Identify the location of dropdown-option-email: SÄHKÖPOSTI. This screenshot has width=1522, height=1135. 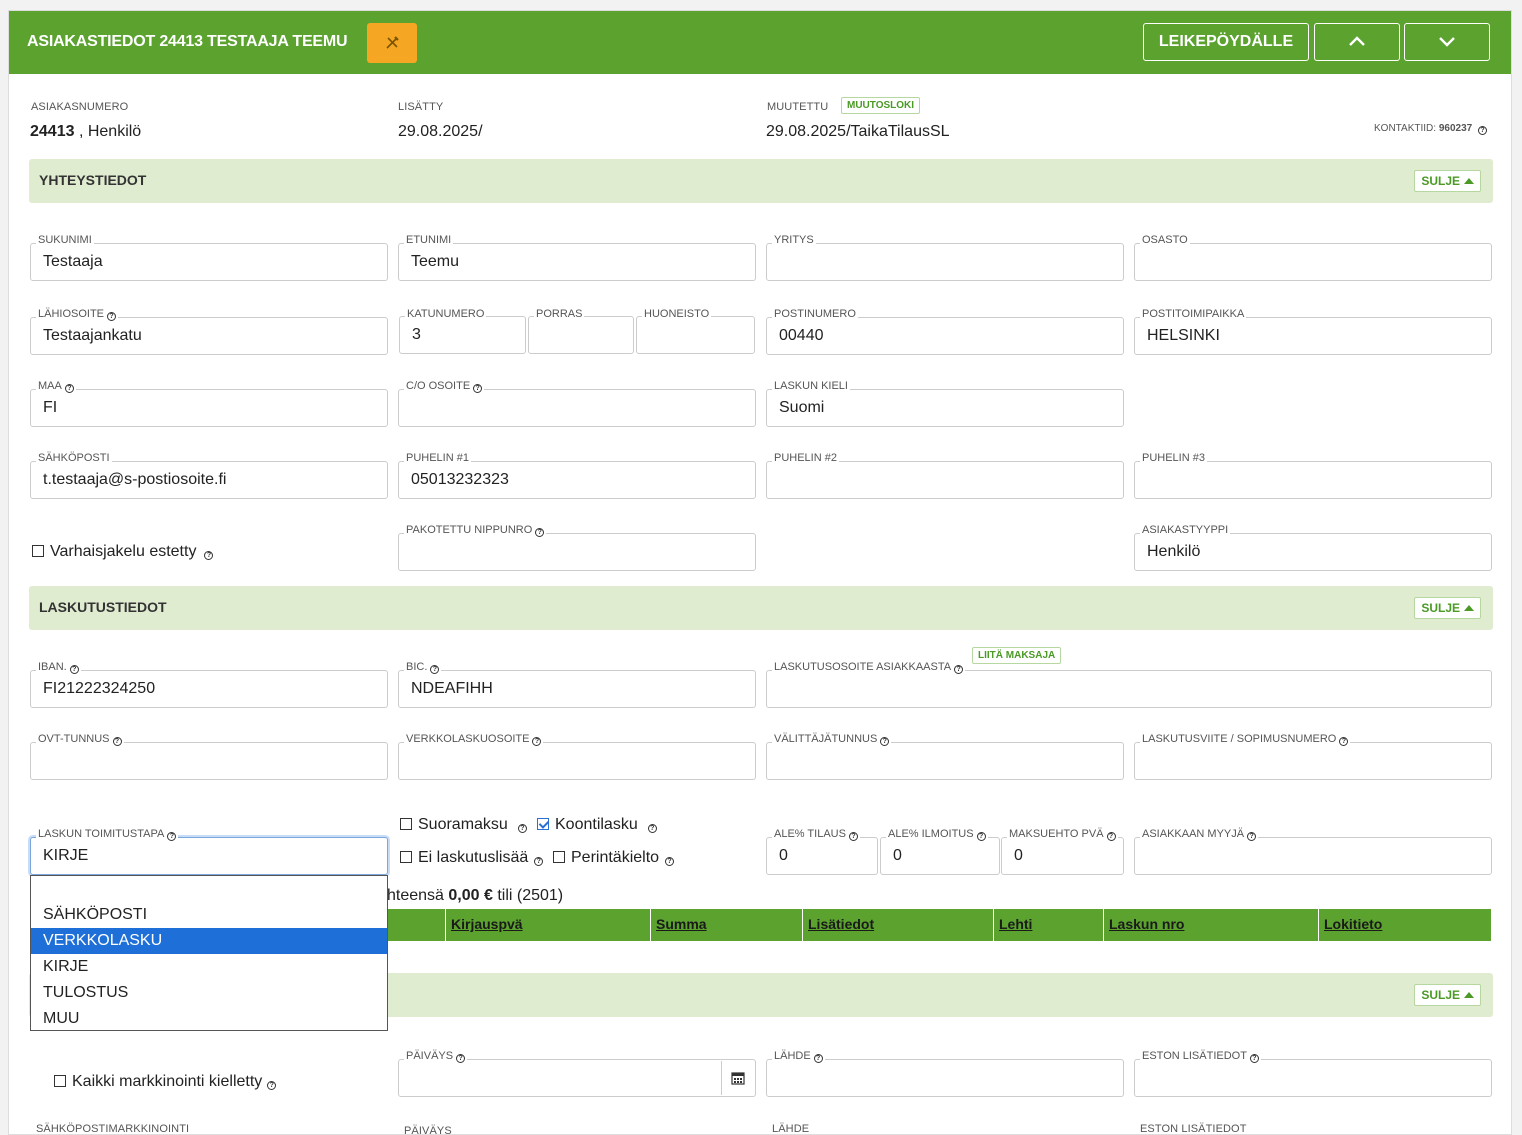
(209, 915).